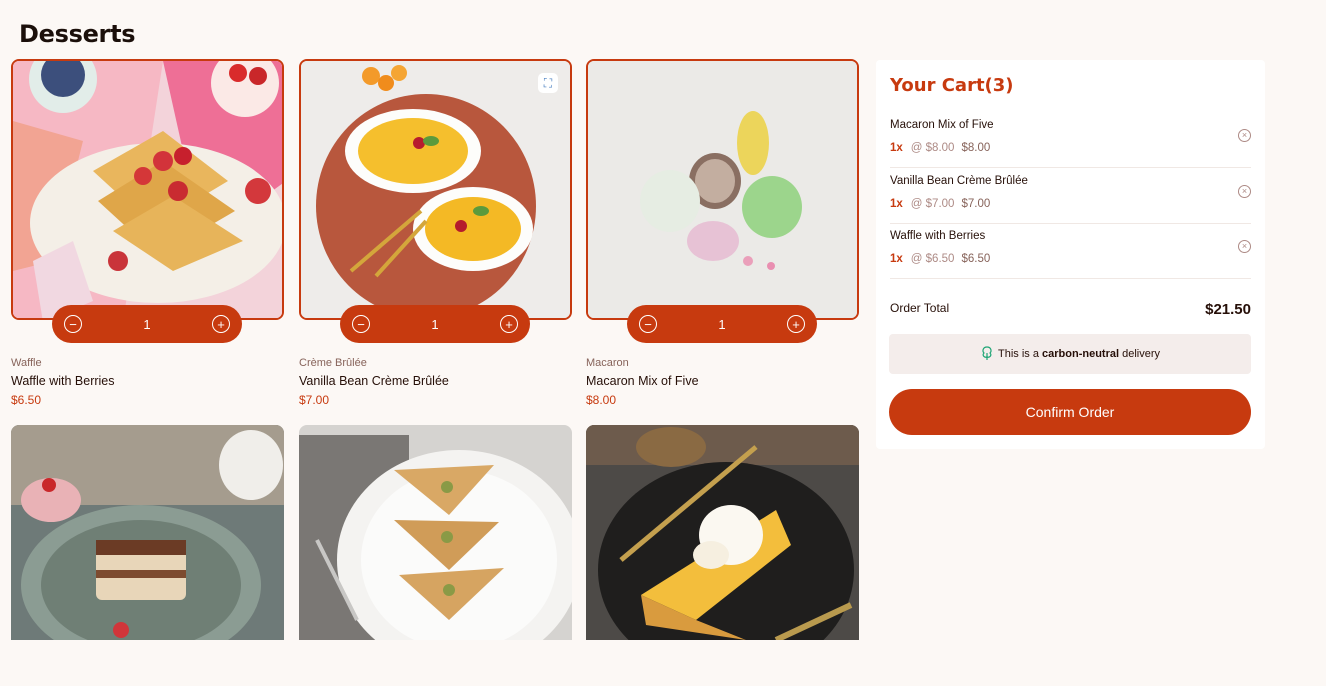 Image resolution: width=1326 pixels, height=686 pixels. I want to click on product-image-waffle, so click(147, 189).